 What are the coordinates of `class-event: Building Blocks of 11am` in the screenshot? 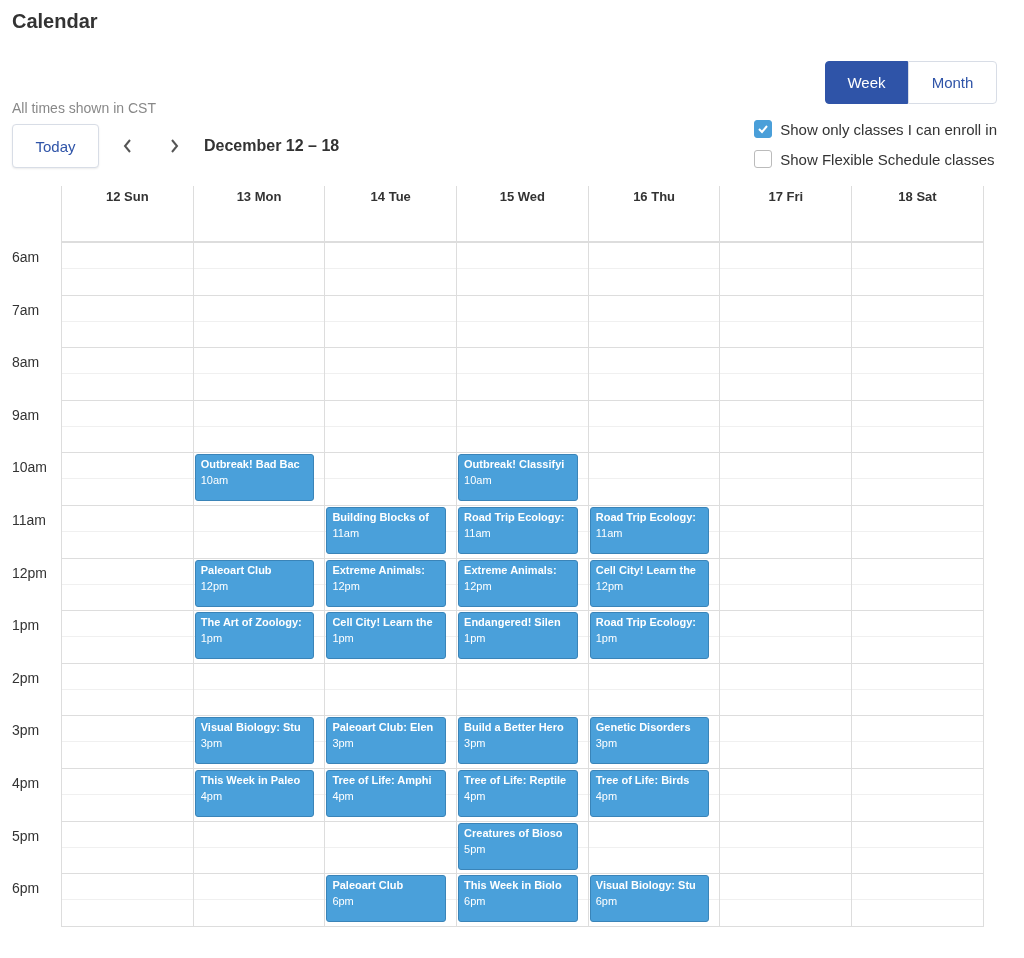 It's located at (386, 530).